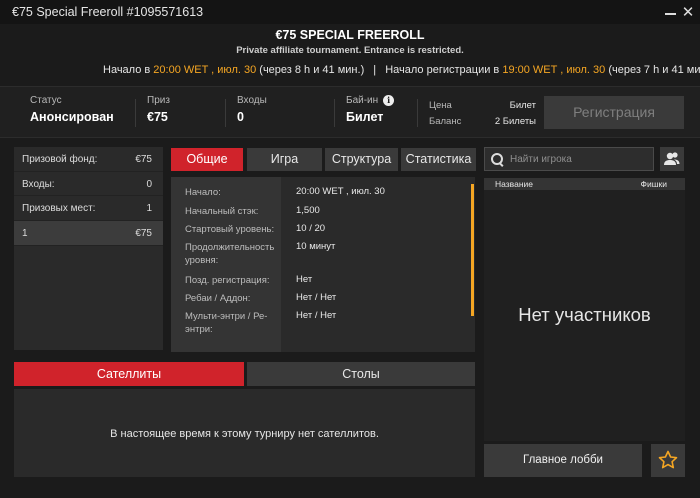 The image size is (700, 498). I want to click on buyin-label-row: Бай-ин i, so click(370, 100).